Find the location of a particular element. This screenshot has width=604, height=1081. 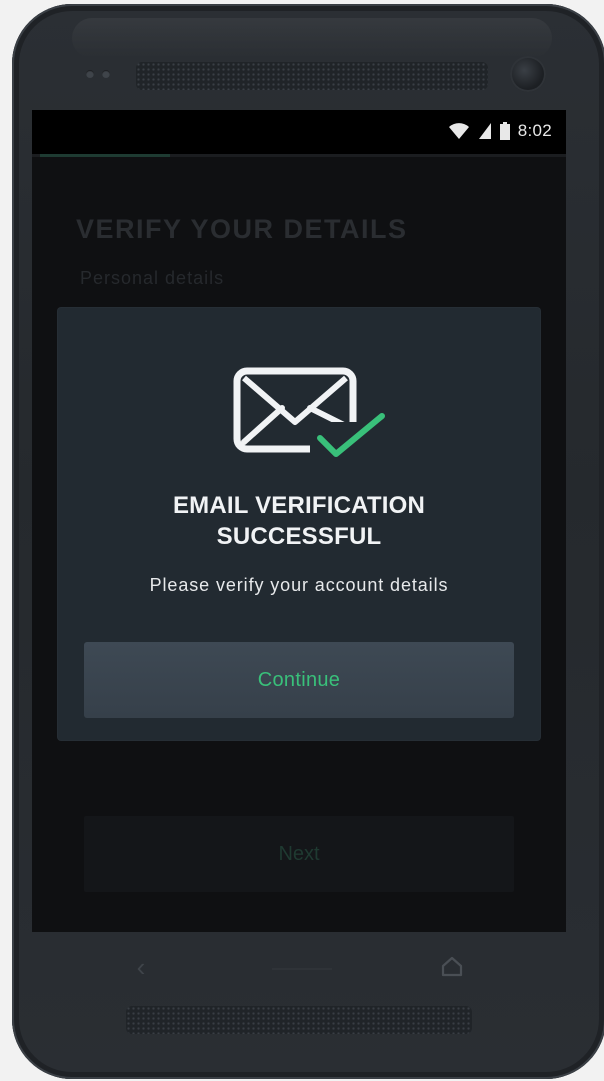

back-arrow-icon: ‹ is located at coordinates (141, 967).